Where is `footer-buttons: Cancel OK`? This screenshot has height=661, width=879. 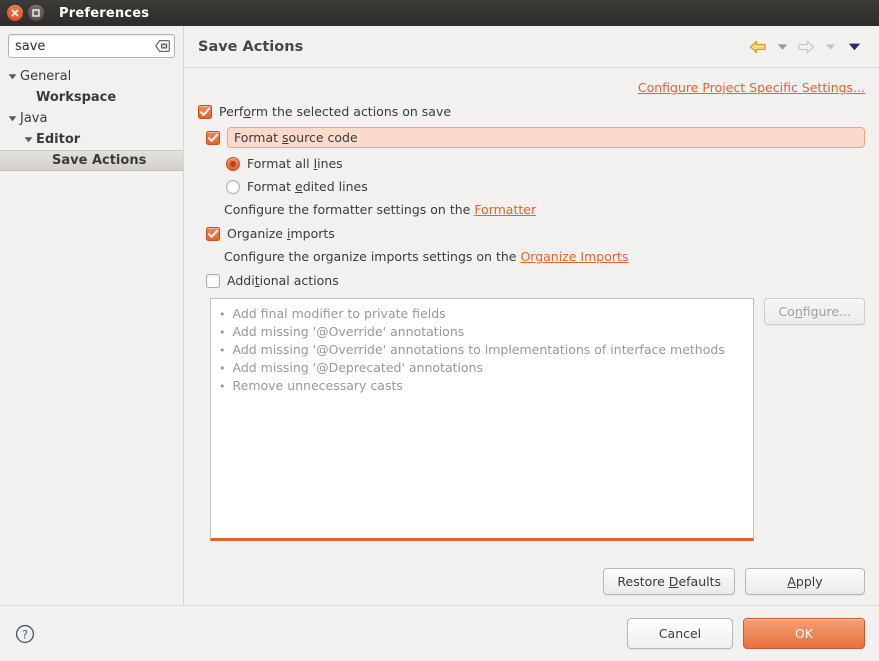
footer-buttons: Cancel OK is located at coordinates (746, 633).